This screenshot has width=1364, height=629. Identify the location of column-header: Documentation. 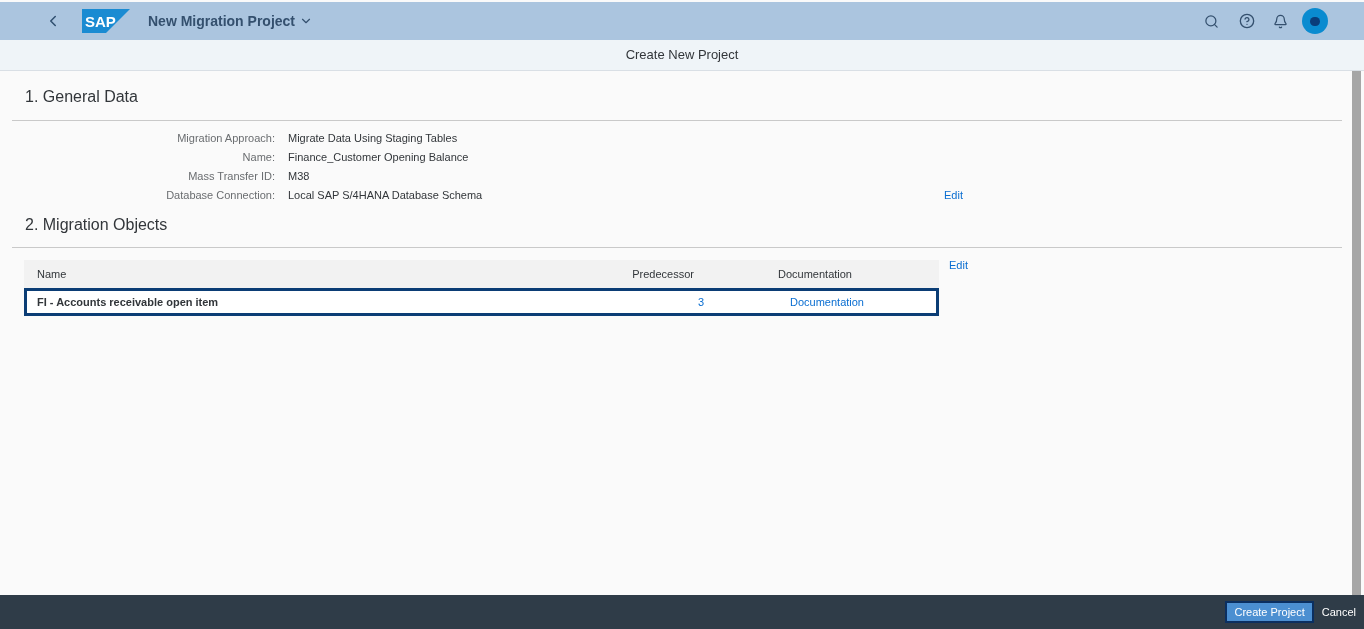
(815, 274).